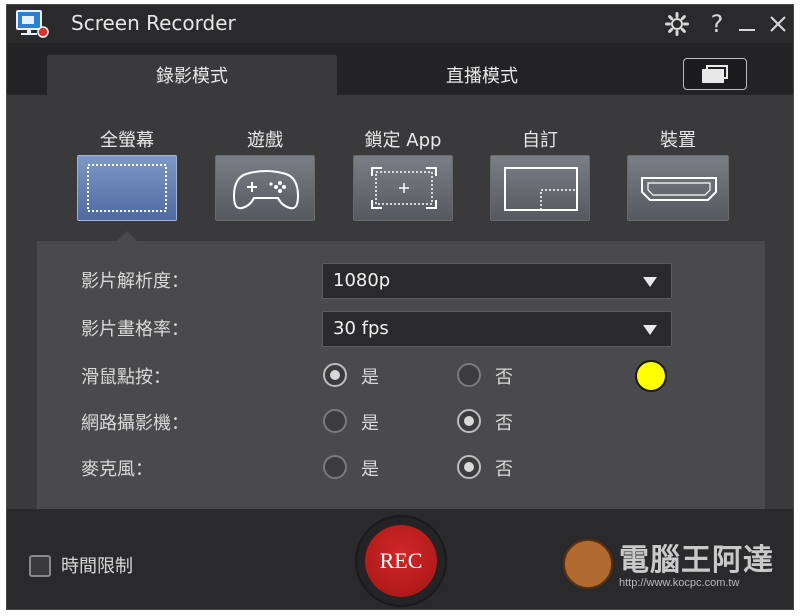  What do you see at coordinates (265, 188) in the screenshot?
I see `gamepad-icon` at bounding box center [265, 188].